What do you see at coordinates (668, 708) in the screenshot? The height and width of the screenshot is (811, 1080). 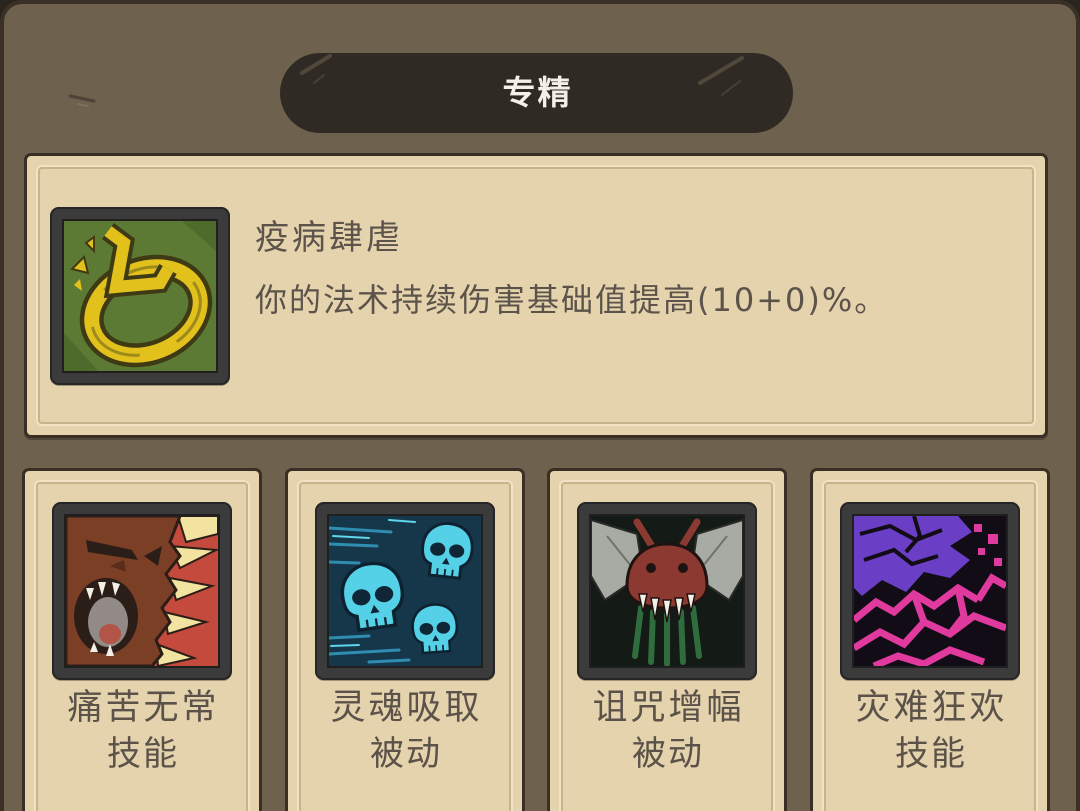 I see `skill-name: 诅咒增幅` at bounding box center [668, 708].